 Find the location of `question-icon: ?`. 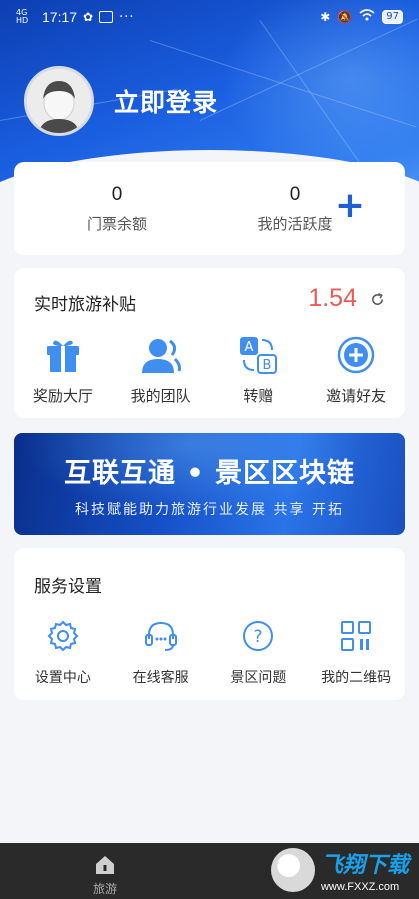

question-icon: ? is located at coordinates (259, 636).